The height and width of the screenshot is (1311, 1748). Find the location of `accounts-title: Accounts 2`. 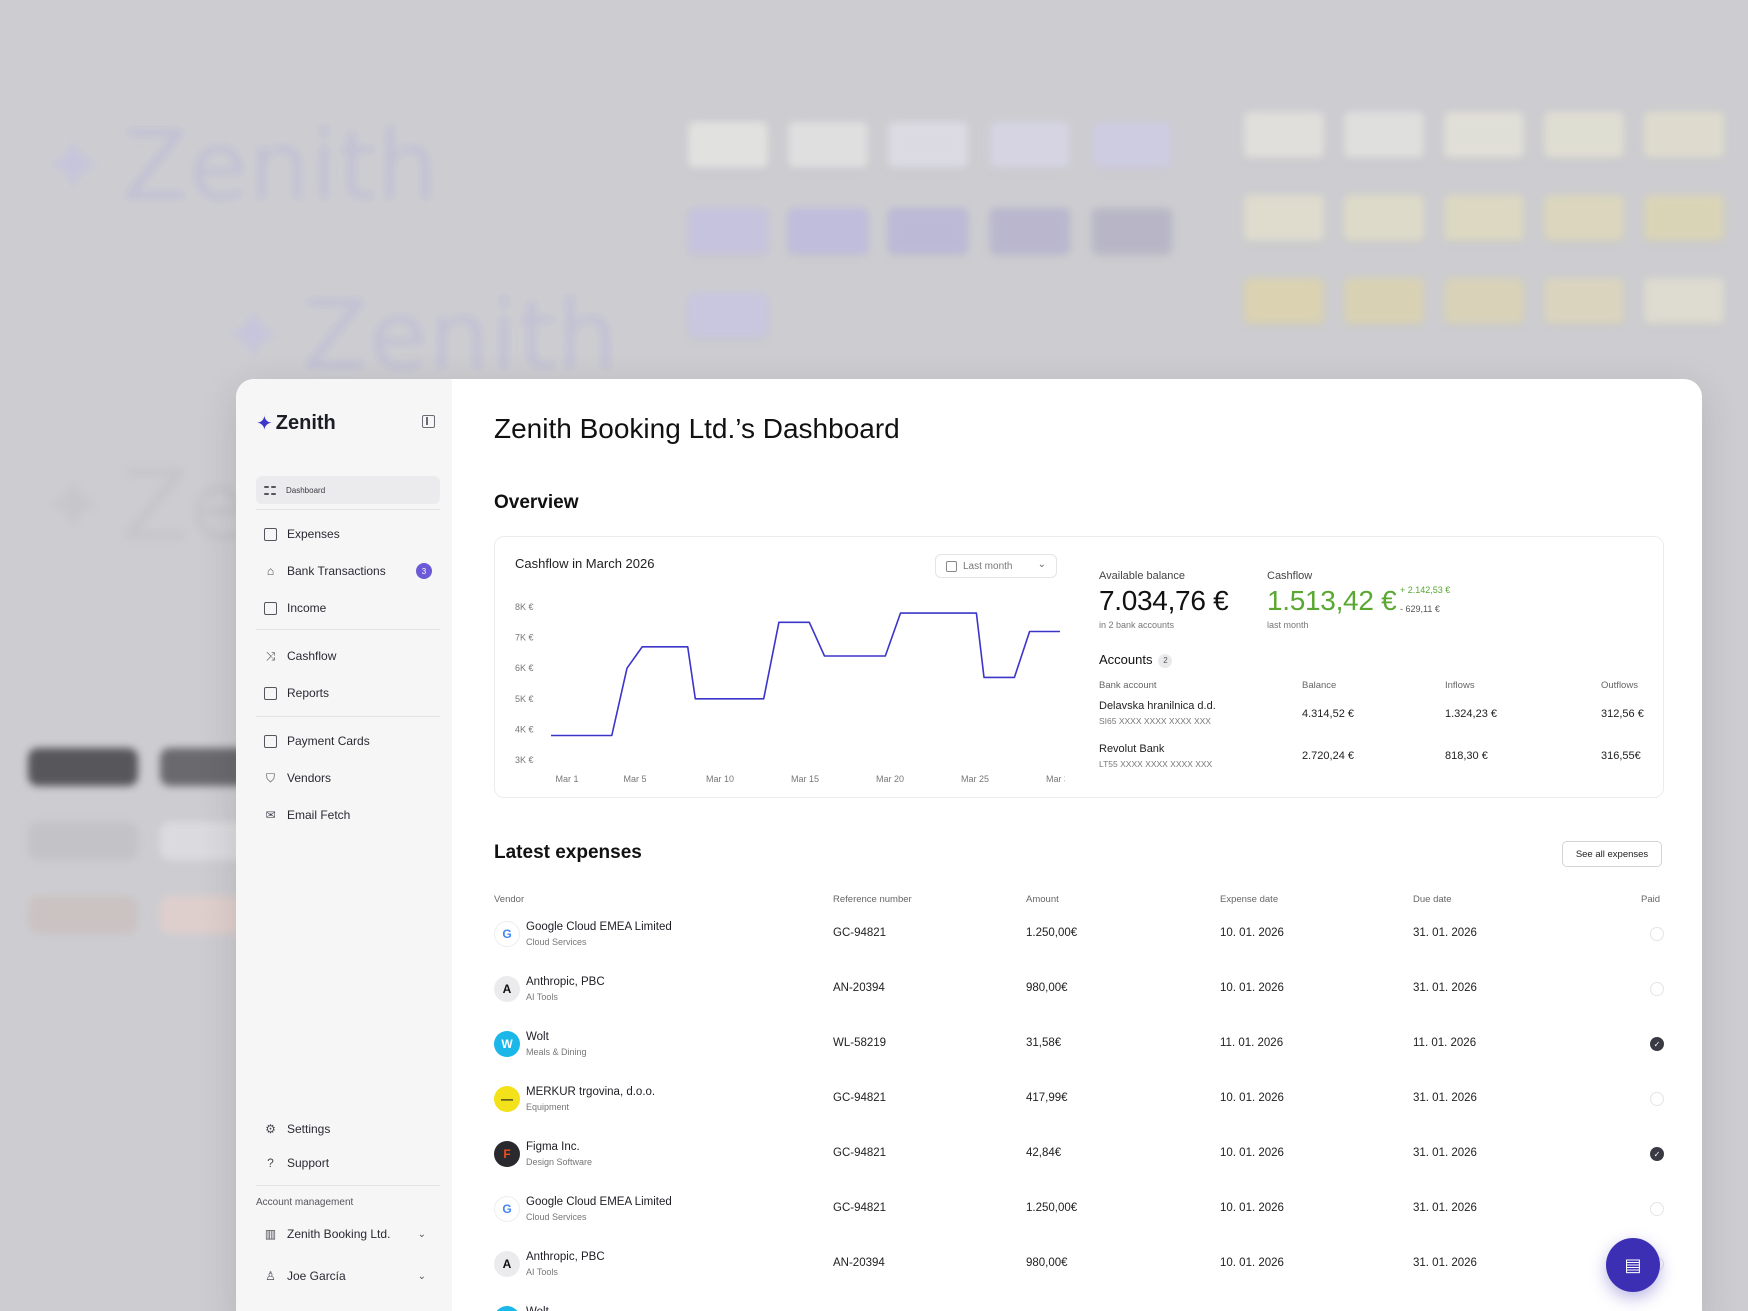

accounts-title: Accounts 2 is located at coordinates (1136, 660).